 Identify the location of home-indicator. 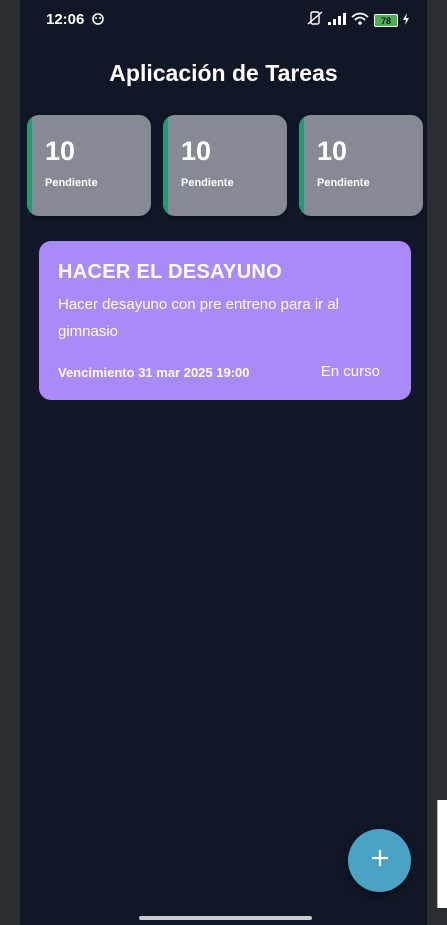
(225, 918).